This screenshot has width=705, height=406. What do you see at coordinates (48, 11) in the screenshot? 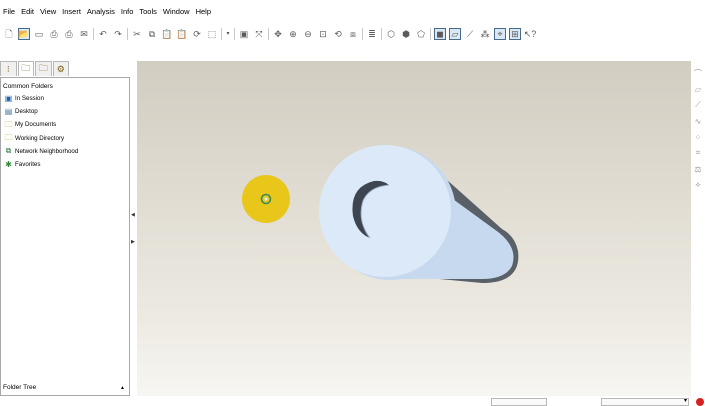
I see `menu-view: View` at bounding box center [48, 11].